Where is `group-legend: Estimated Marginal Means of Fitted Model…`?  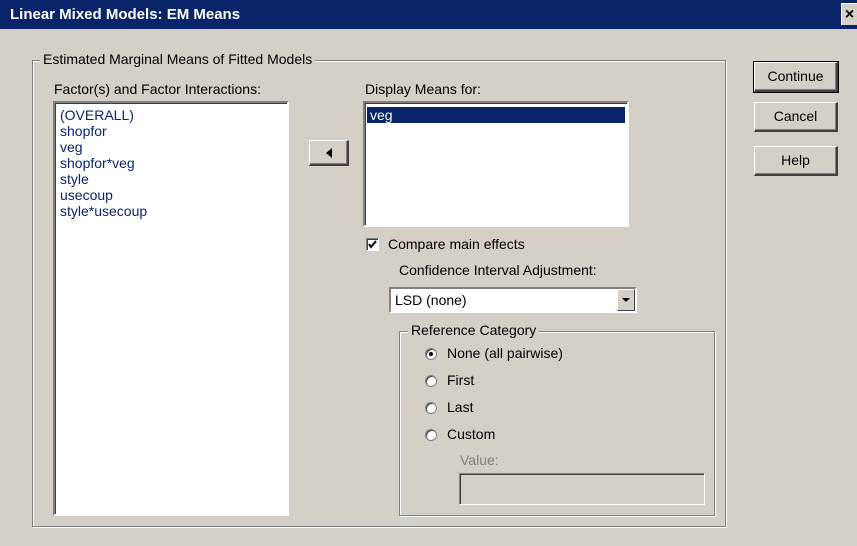 group-legend: Estimated Marginal Means of Fitted Model… is located at coordinates (178, 59).